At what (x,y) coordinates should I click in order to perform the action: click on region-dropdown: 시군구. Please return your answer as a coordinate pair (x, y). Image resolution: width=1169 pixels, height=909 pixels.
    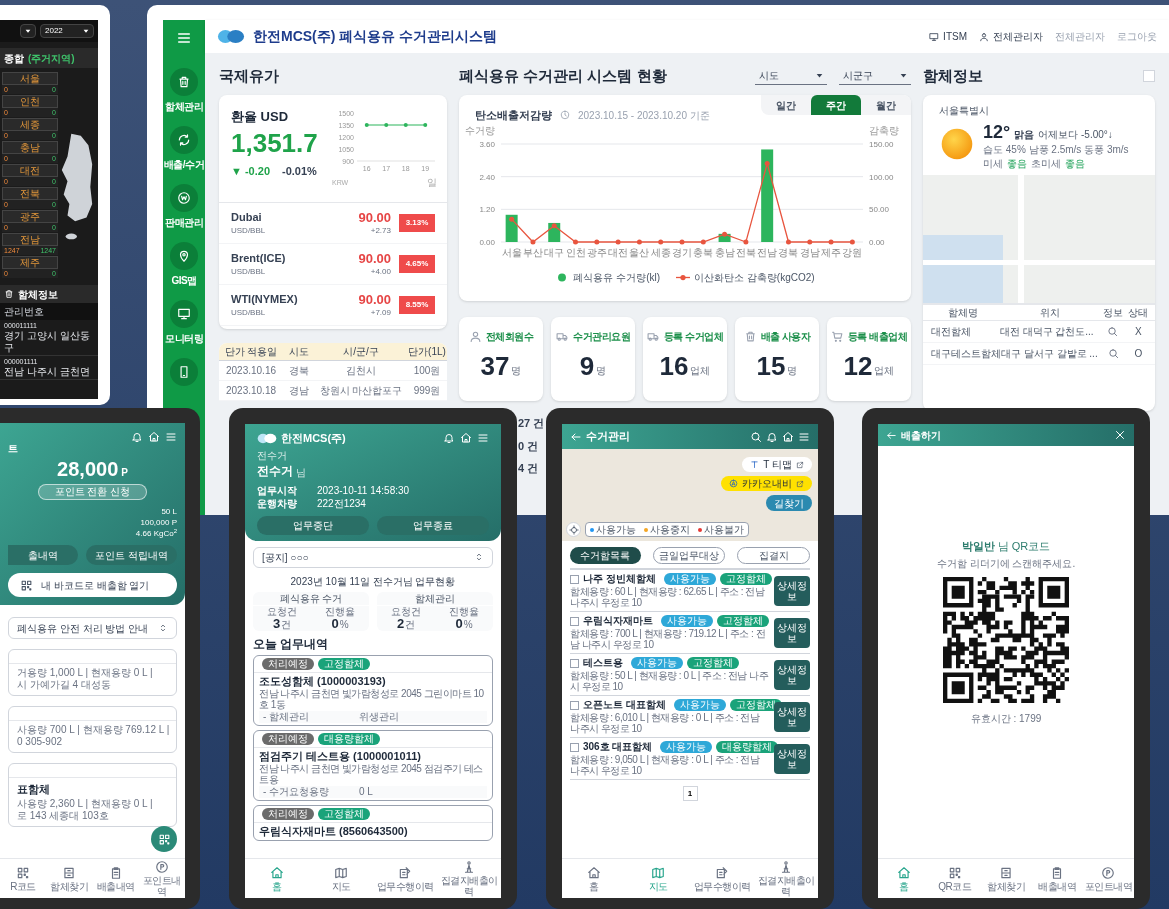
    Looking at the image, I should click on (875, 76).